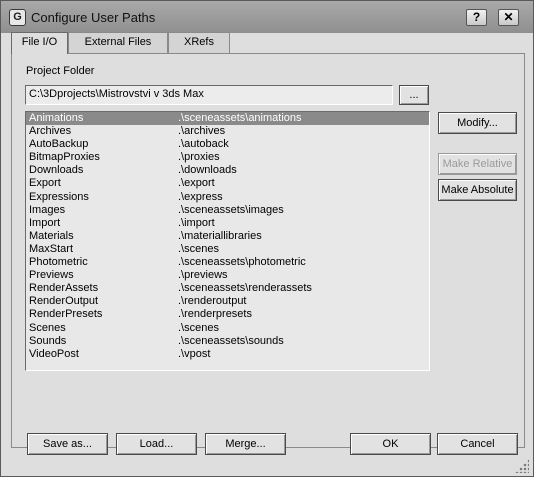 The image size is (534, 477). I want to click on help-button: ?, so click(476, 17).